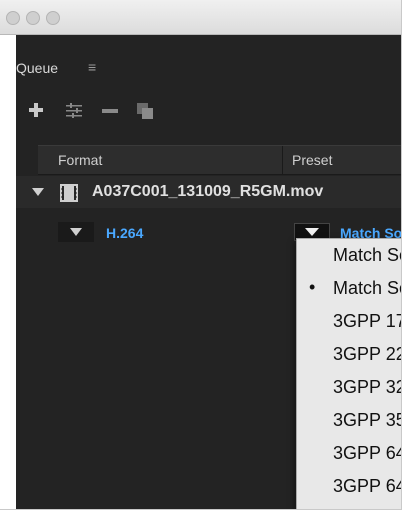  I want to click on dropdown-item: 3GPP 352x288 15fps, so click(367, 420).